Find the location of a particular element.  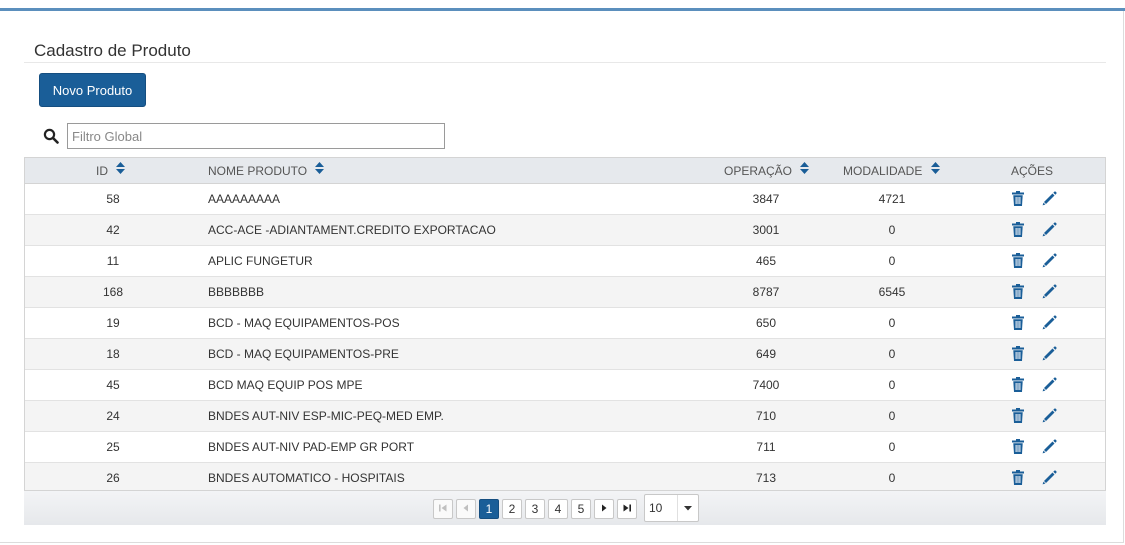

last-page-button is located at coordinates (627, 509).